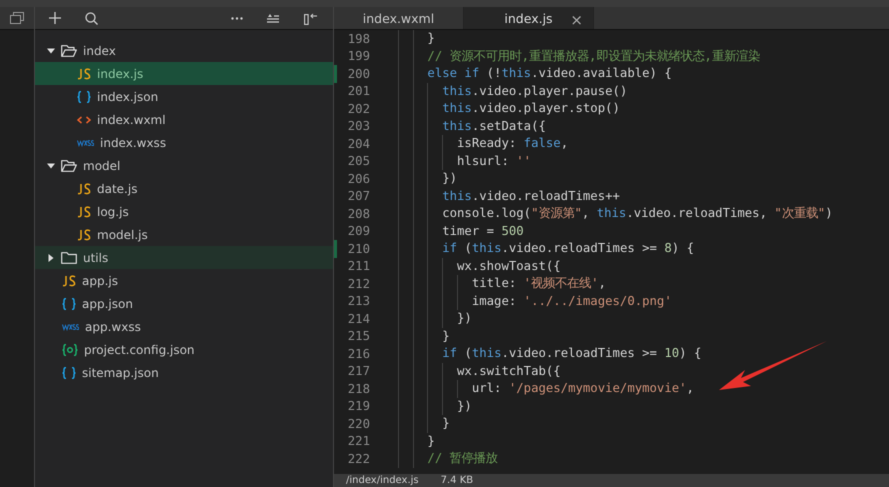 The image size is (889, 487). What do you see at coordinates (358, 73) in the screenshot?
I see `line-number: 200` at bounding box center [358, 73].